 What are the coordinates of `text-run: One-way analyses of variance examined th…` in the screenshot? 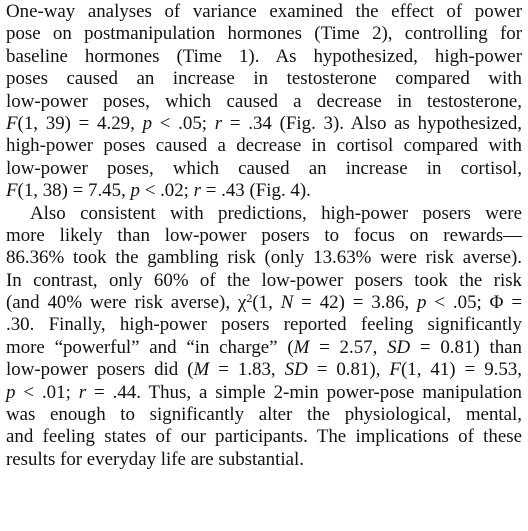 It's located at (264, 11).